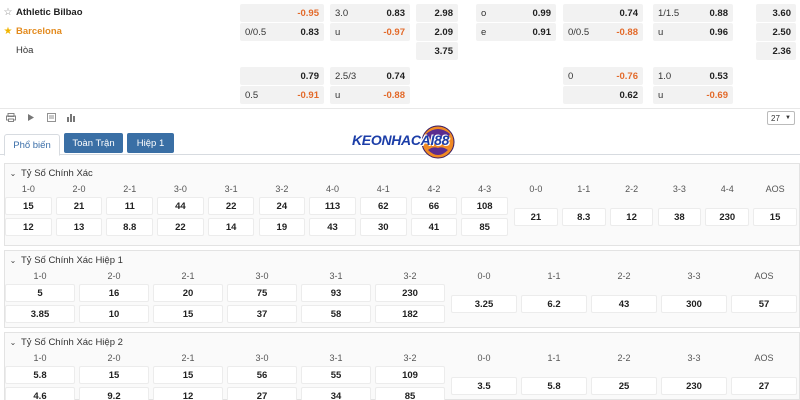  I want to click on odds-cell: 0.5 -0.91, so click(282, 95).